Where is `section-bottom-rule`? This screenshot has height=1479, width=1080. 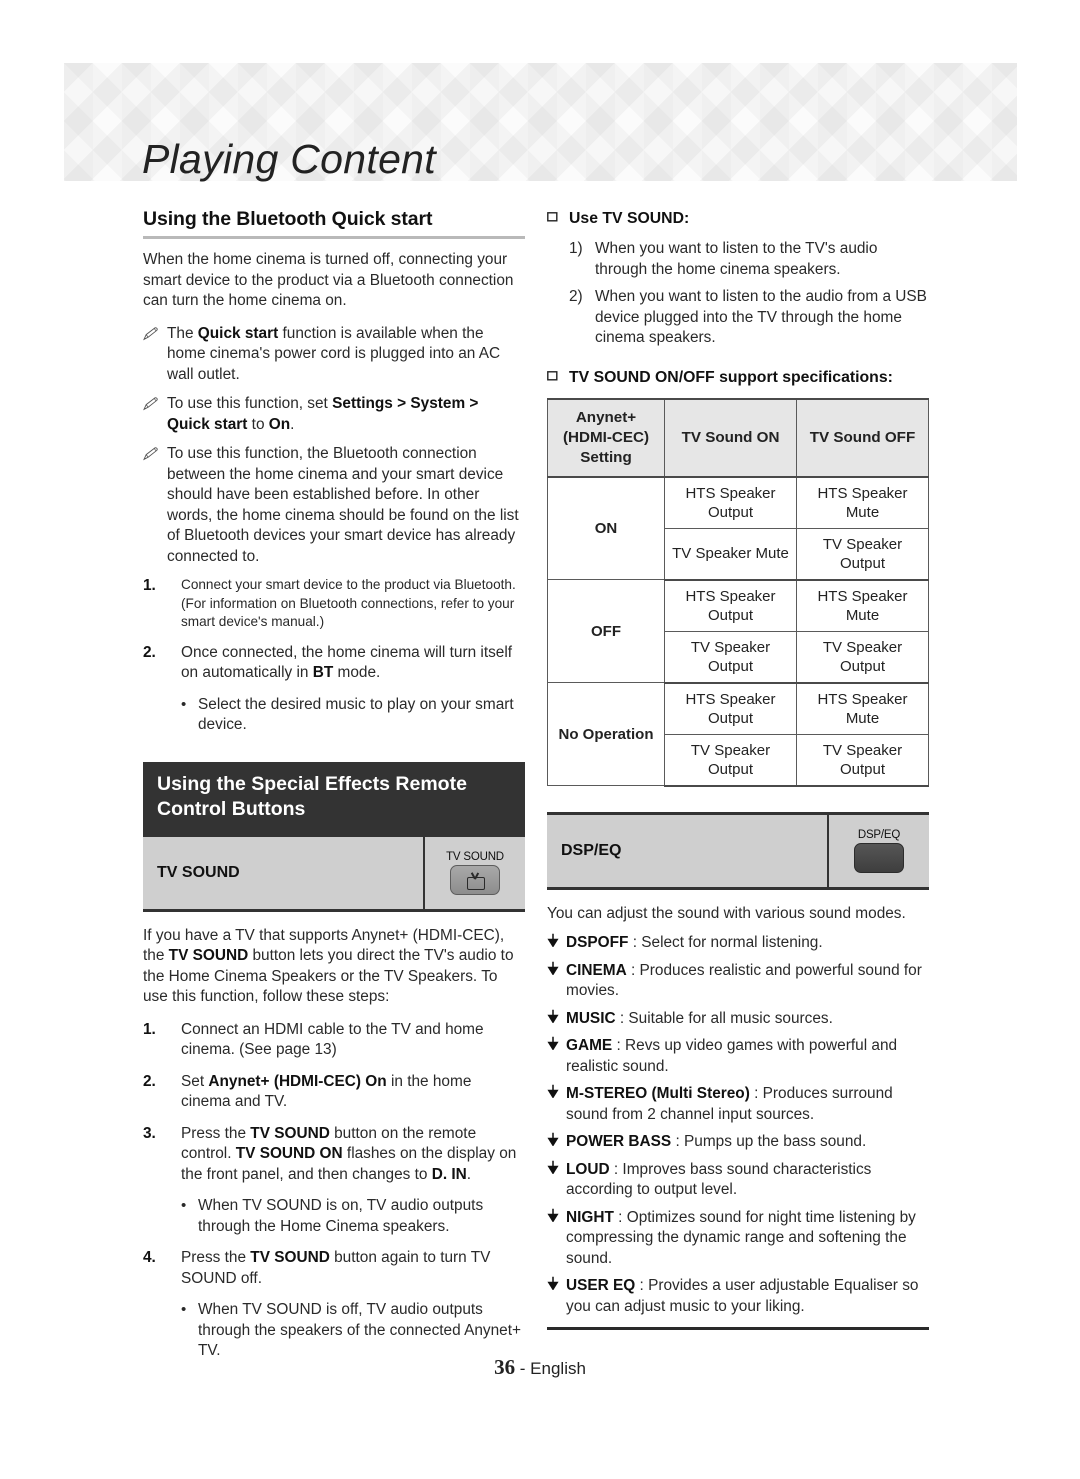 section-bottom-rule is located at coordinates (738, 1328).